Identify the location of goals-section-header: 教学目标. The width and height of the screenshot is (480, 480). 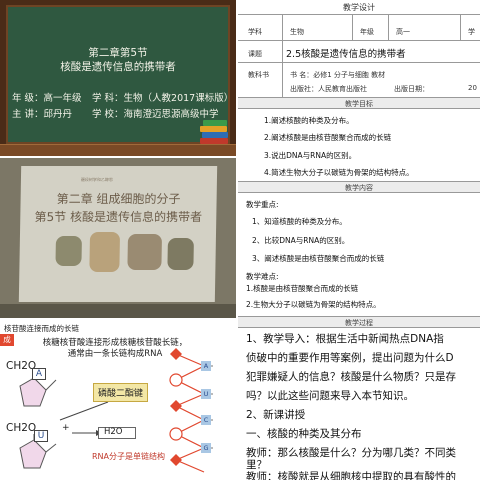
(359, 103).